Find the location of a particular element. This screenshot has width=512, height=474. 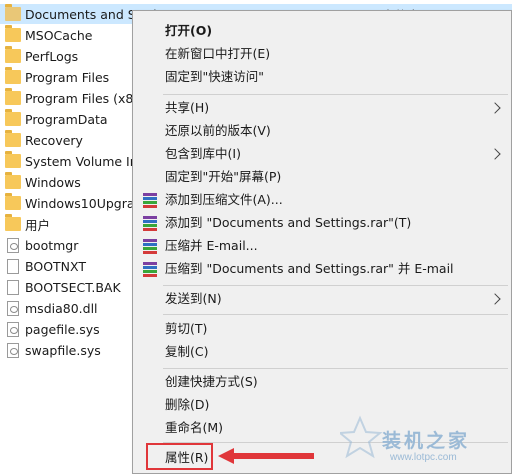

folder-shortcut-icon is located at coordinates (13, 12).